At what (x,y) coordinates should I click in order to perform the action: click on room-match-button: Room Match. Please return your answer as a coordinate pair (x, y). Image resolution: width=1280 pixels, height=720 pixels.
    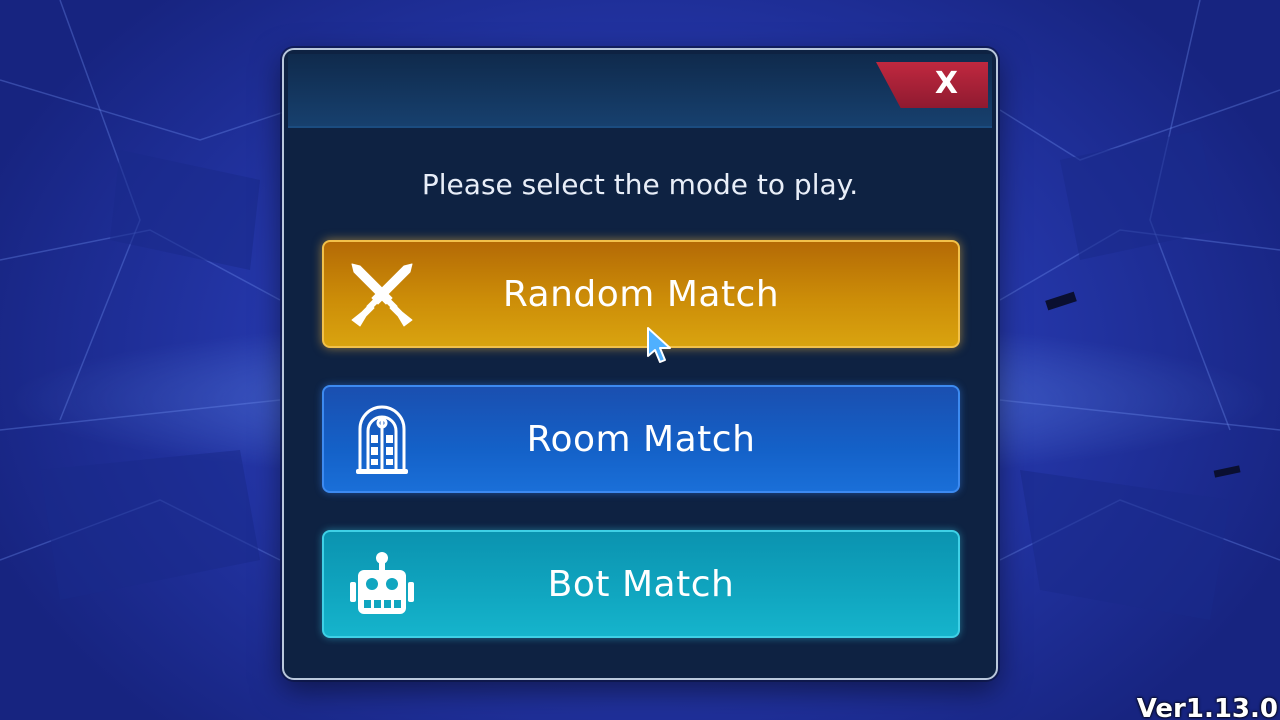
    Looking at the image, I should click on (641, 439).